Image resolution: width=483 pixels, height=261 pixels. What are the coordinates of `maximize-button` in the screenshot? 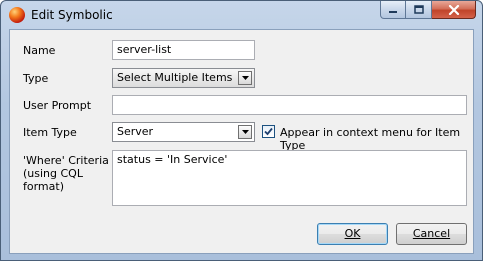 It's located at (419, 10).